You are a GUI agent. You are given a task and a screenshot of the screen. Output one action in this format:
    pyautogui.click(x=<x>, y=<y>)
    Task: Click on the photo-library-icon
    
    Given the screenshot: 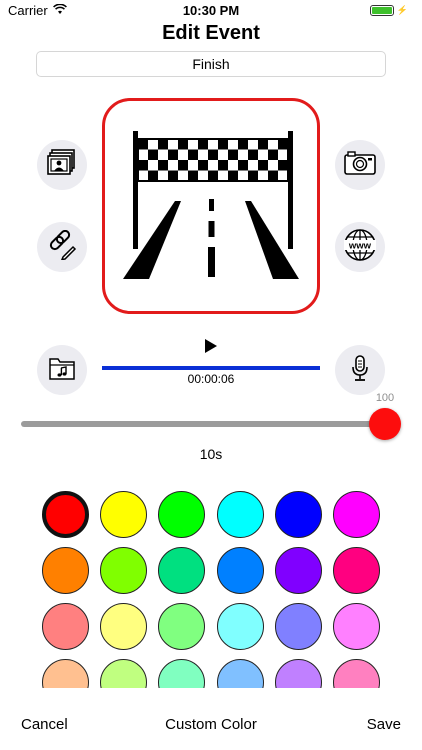 What is the action you would take?
    pyautogui.click(x=62, y=165)
    